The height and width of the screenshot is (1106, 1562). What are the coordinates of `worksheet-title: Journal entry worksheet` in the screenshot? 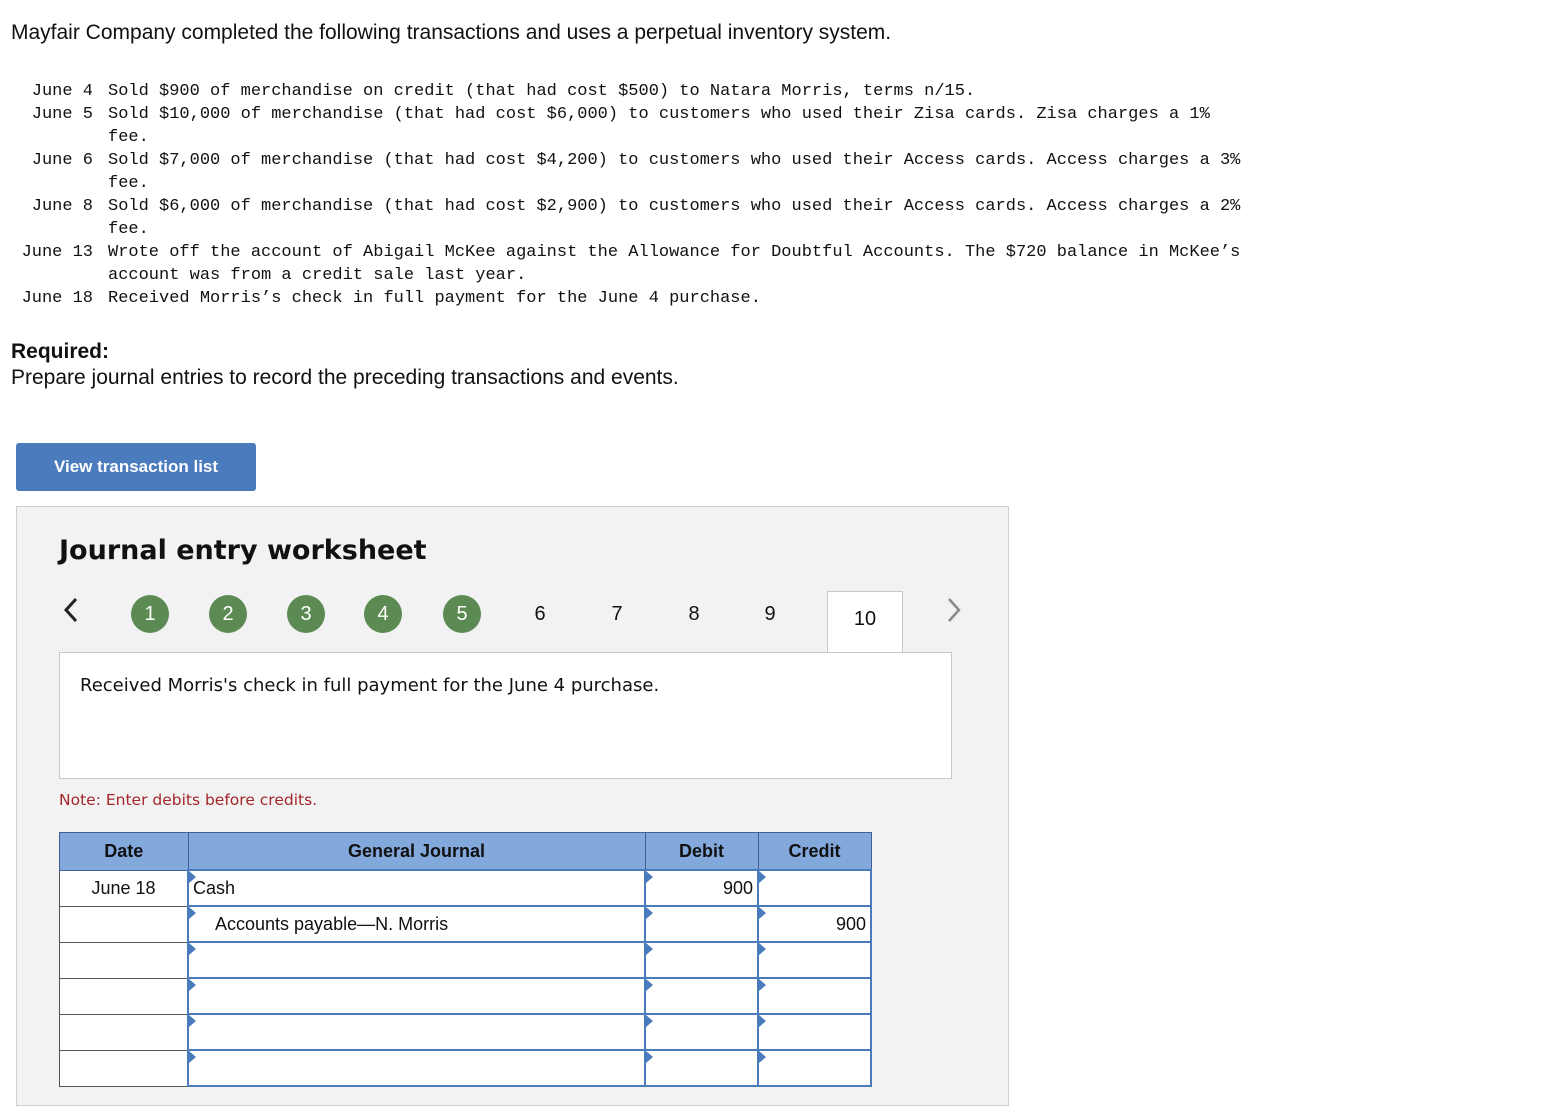 It's located at (243, 550).